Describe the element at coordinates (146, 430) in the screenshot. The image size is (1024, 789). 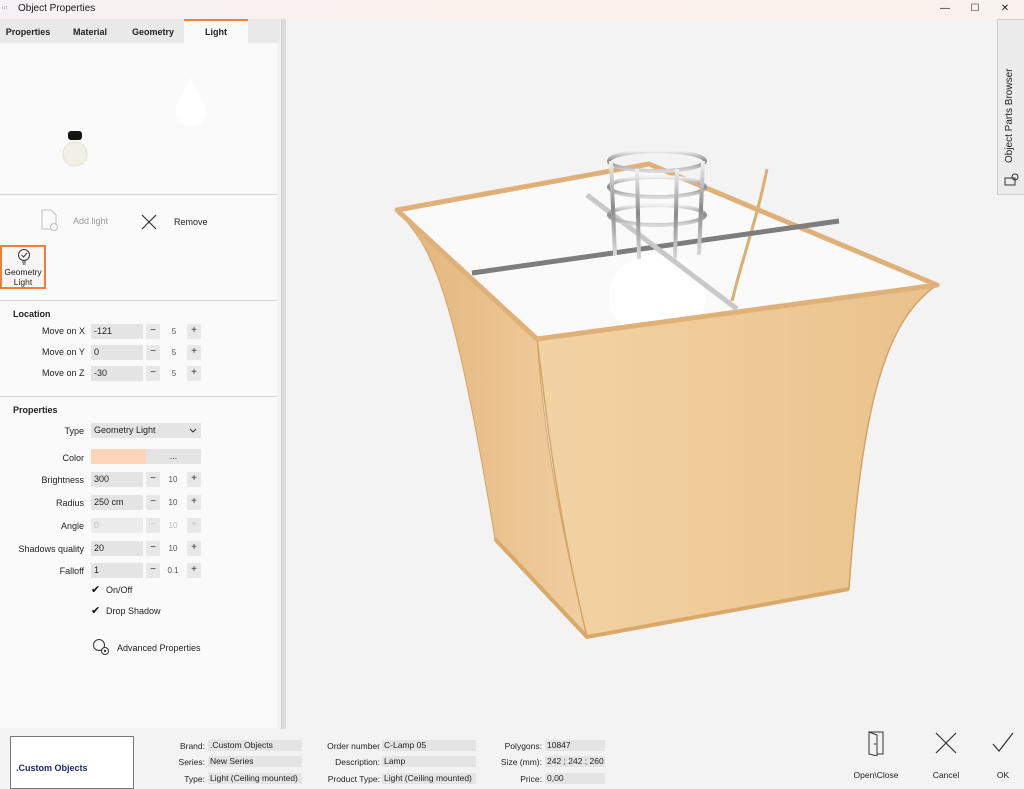
I see `type-select: Geometry Light` at that location.